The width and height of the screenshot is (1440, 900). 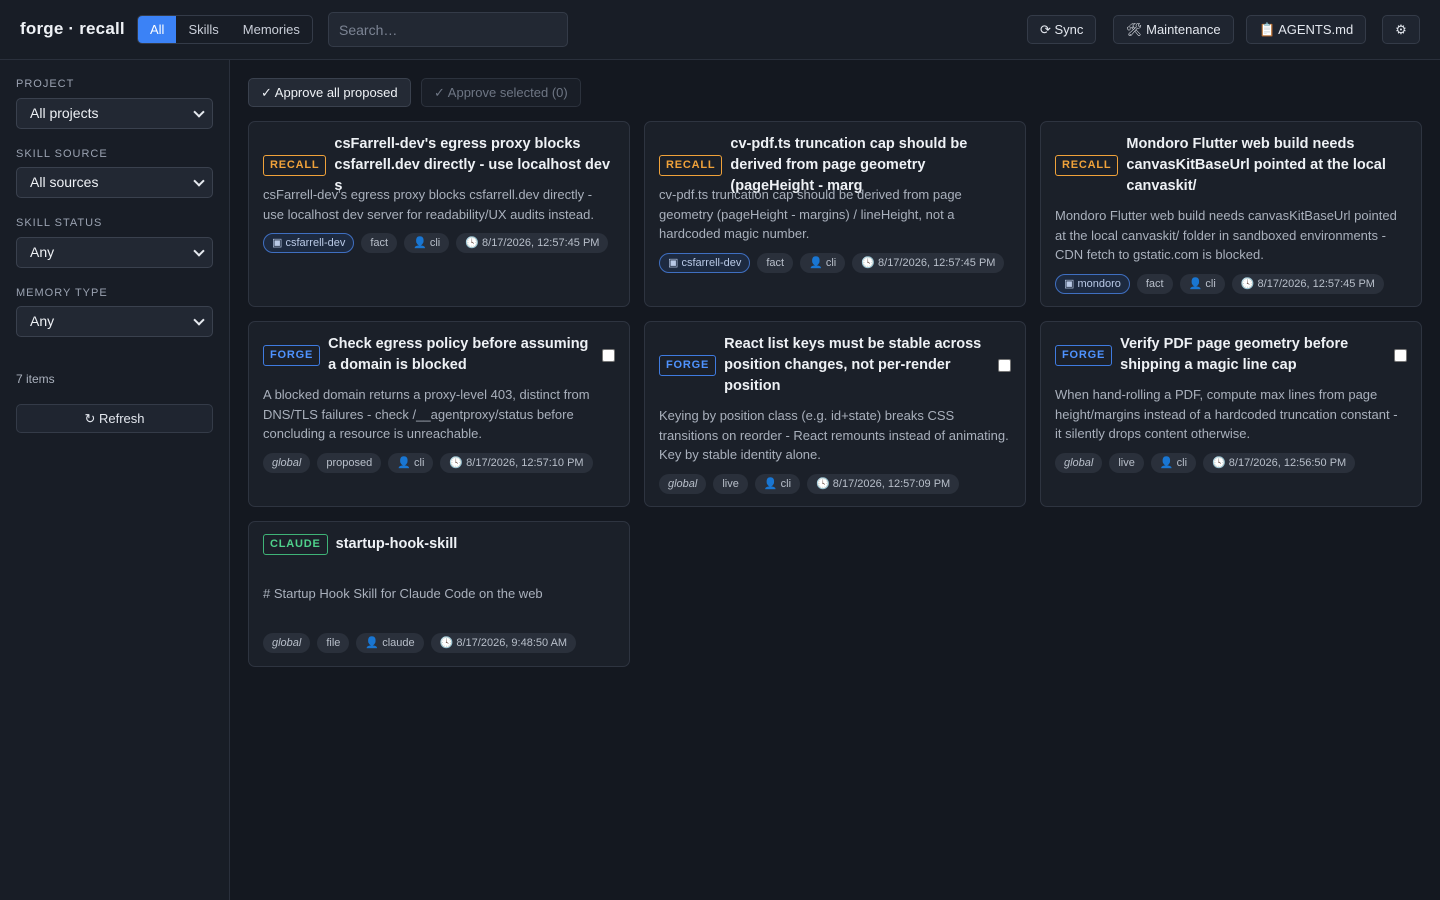 I want to click on time-tag: 🕓 8/17/2026, 12:57:10 PM, so click(x=516, y=463).